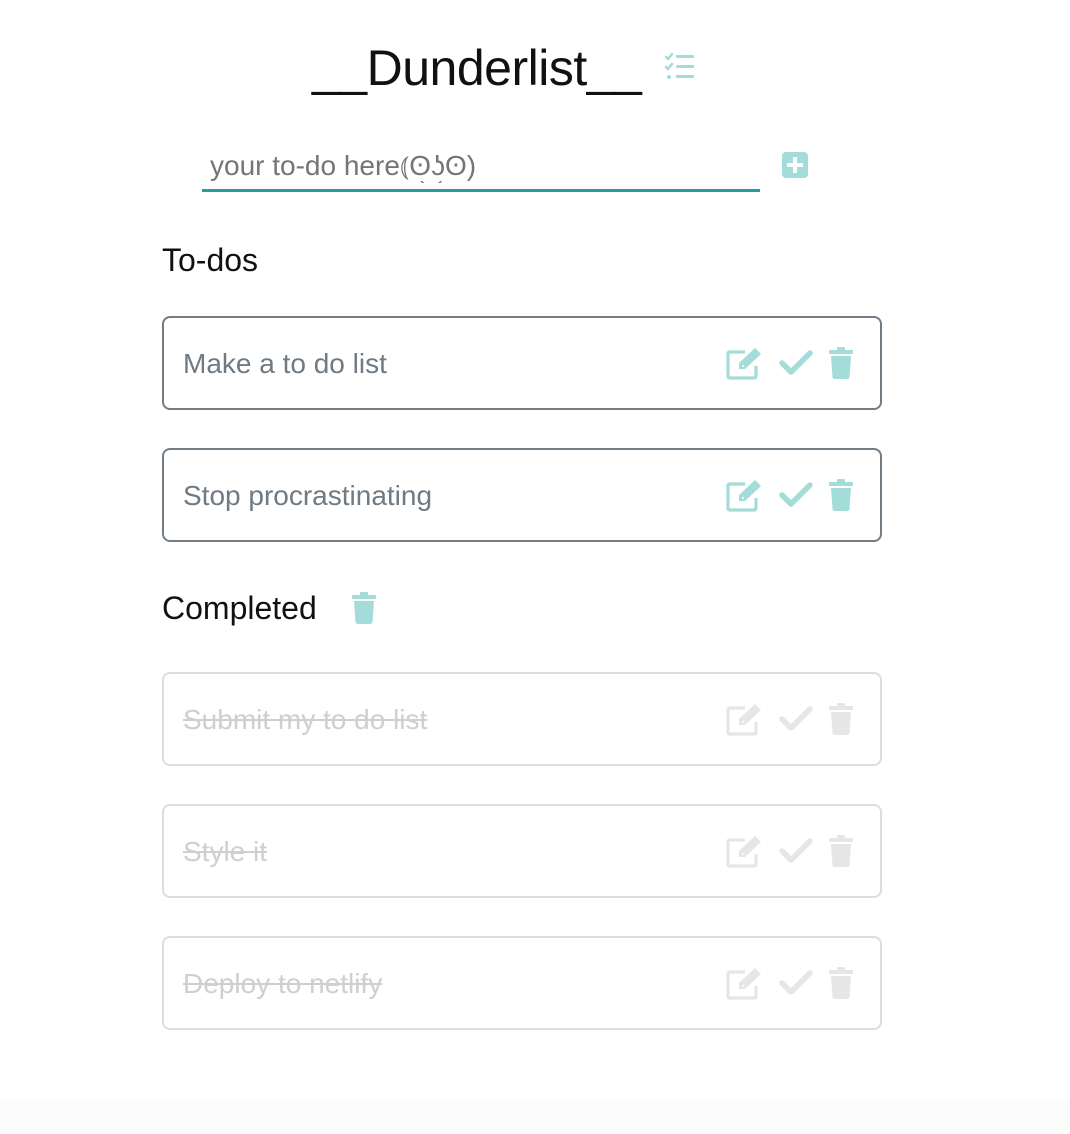  Describe the element at coordinates (522, 363) in the screenshot. I see `todo-item: Make a to do list` at that location.